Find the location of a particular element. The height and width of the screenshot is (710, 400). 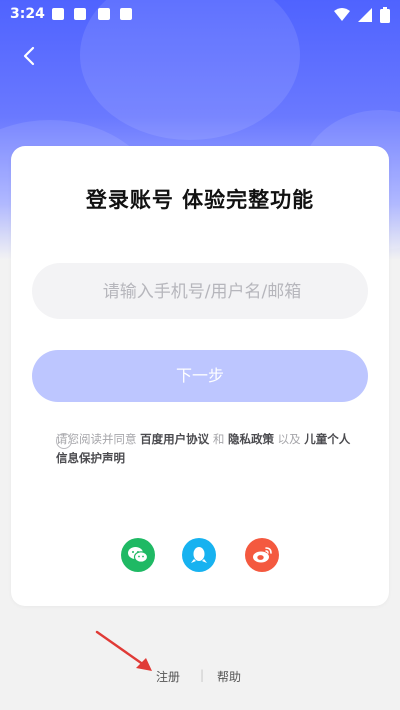

wechat-login-button is located at coordinates (138, 555).